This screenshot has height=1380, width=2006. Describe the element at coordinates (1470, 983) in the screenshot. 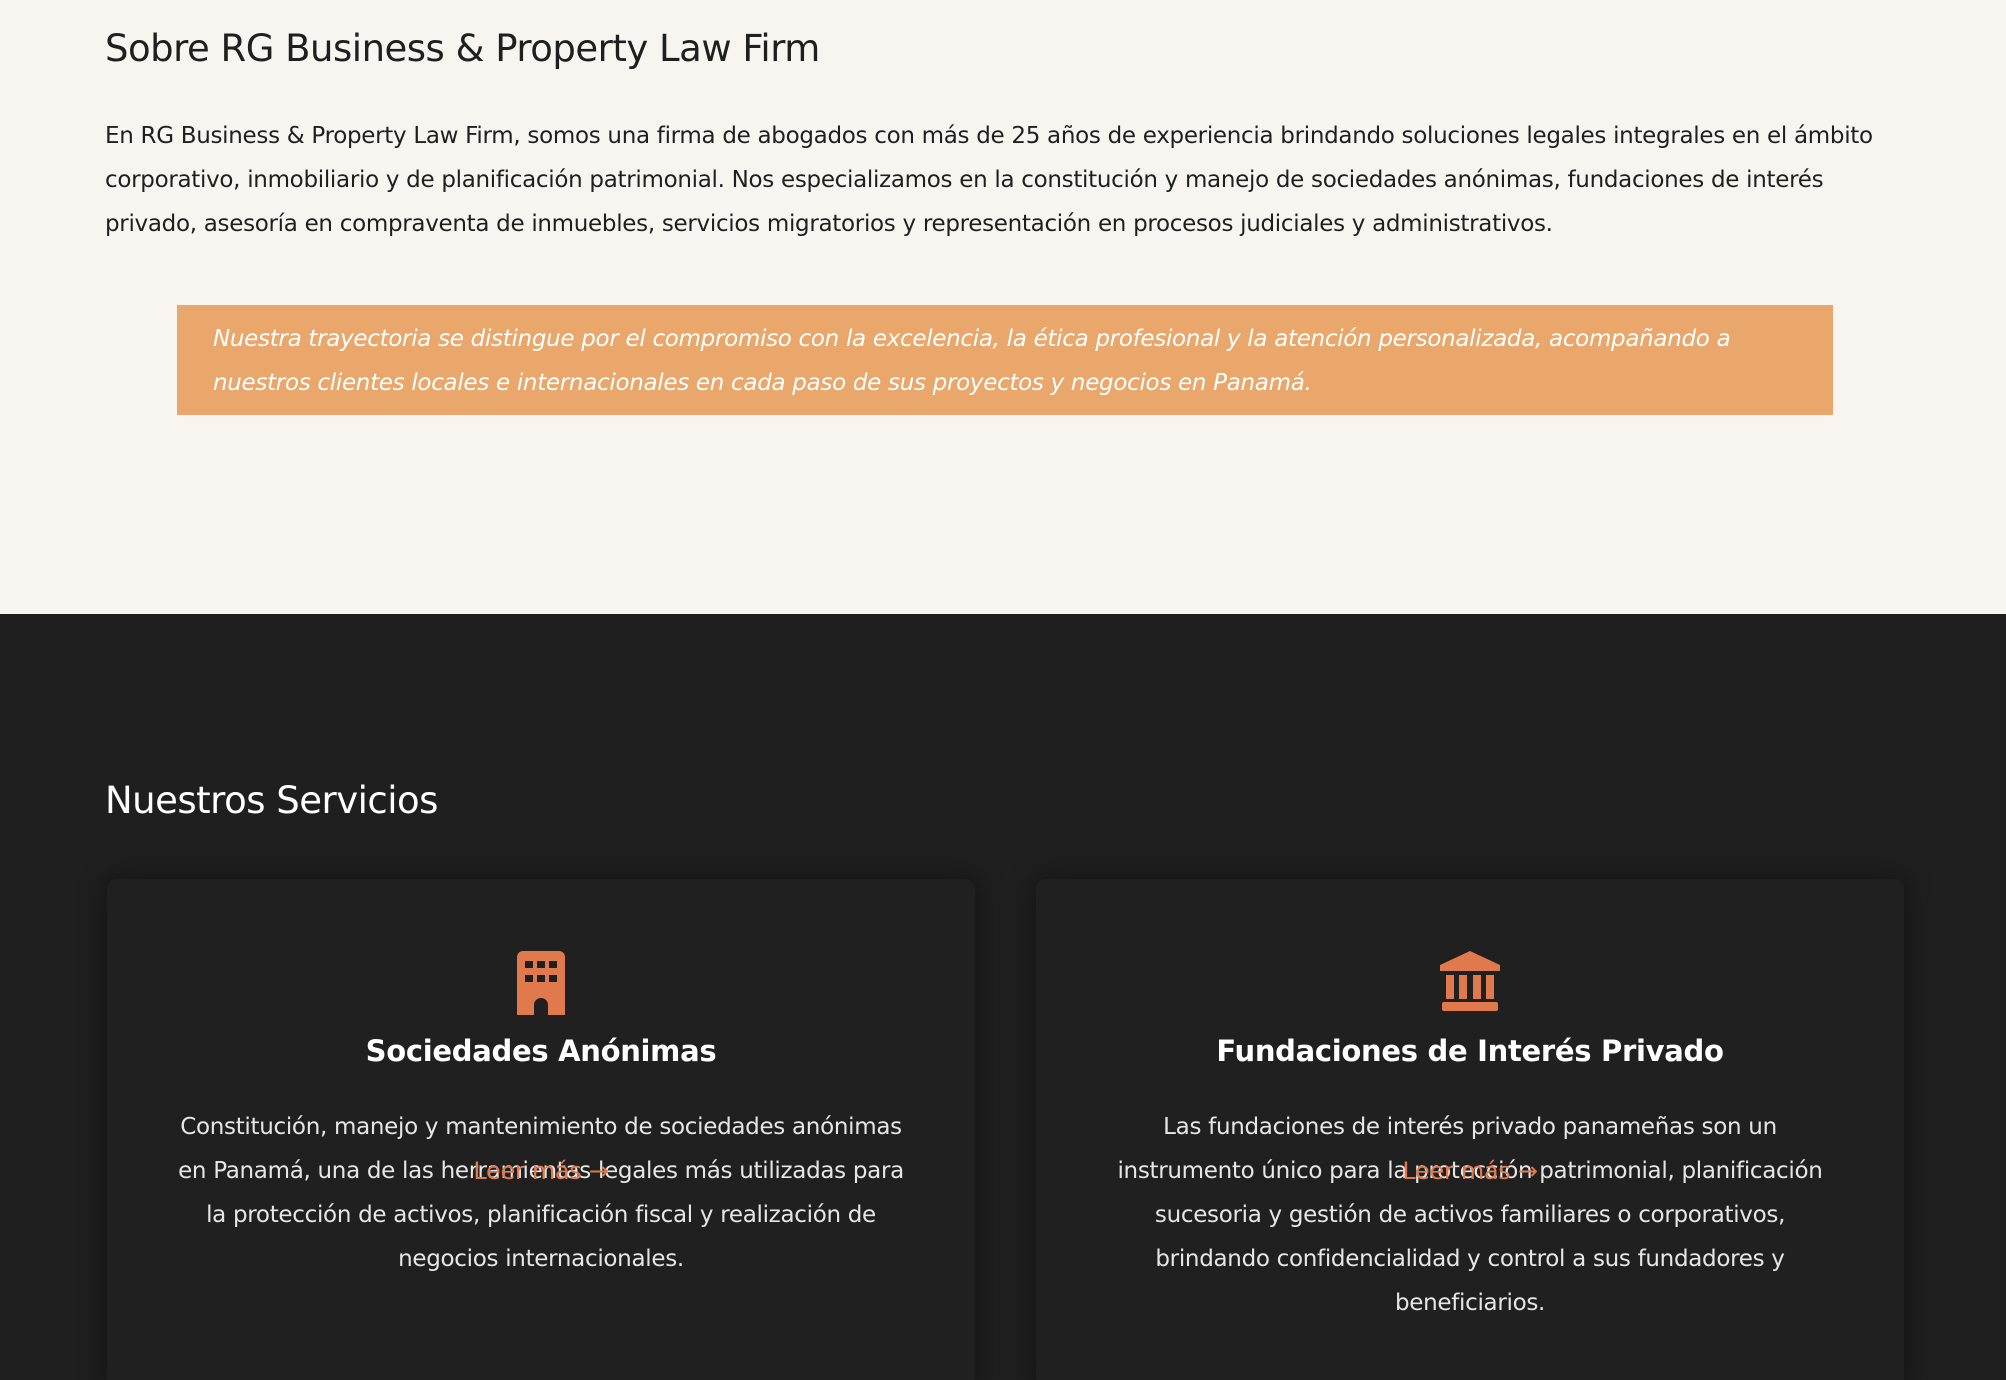

I see `institution-icon` at that location.